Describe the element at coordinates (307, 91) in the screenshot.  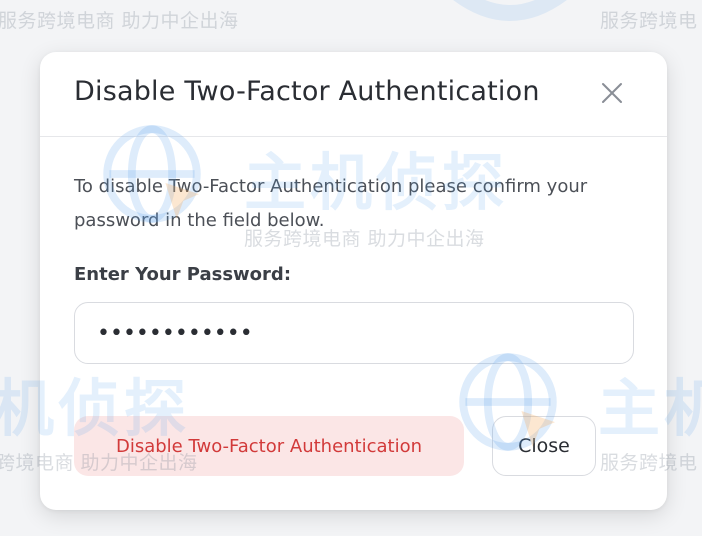
I see `modal-title: Disable Two-Factor Authentication` at that location.